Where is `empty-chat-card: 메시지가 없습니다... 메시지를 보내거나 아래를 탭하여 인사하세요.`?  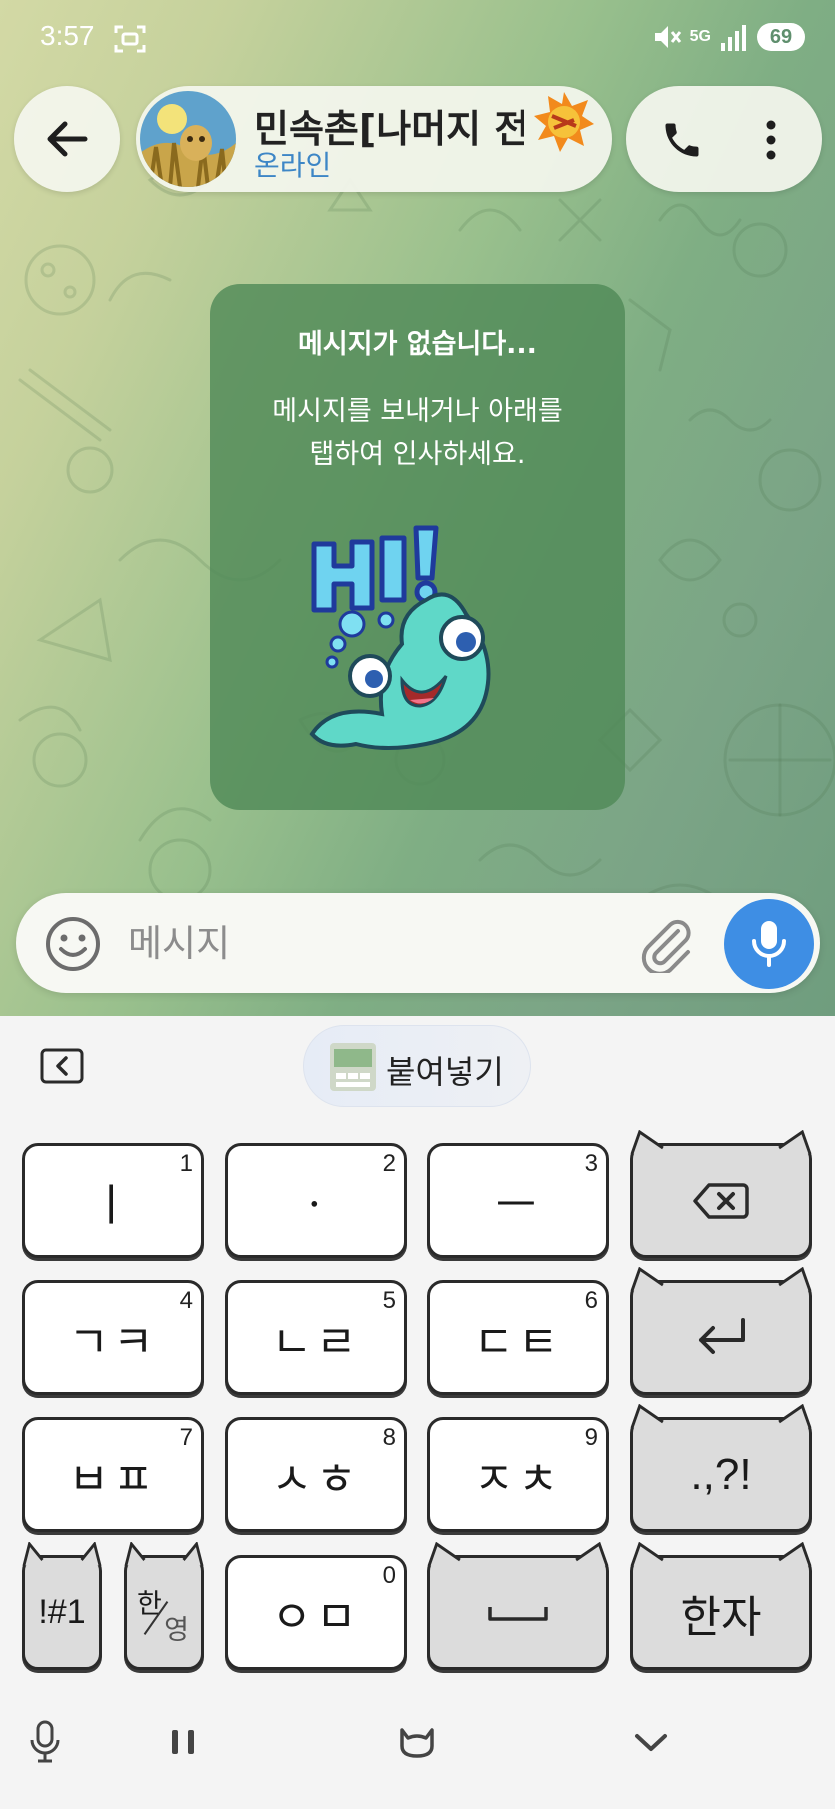 empty-chat-card: 메시지가 없습니다... 메시지를 보내거나 아래를 탭하여 인사하세요. is located at coordinates (417, 547).